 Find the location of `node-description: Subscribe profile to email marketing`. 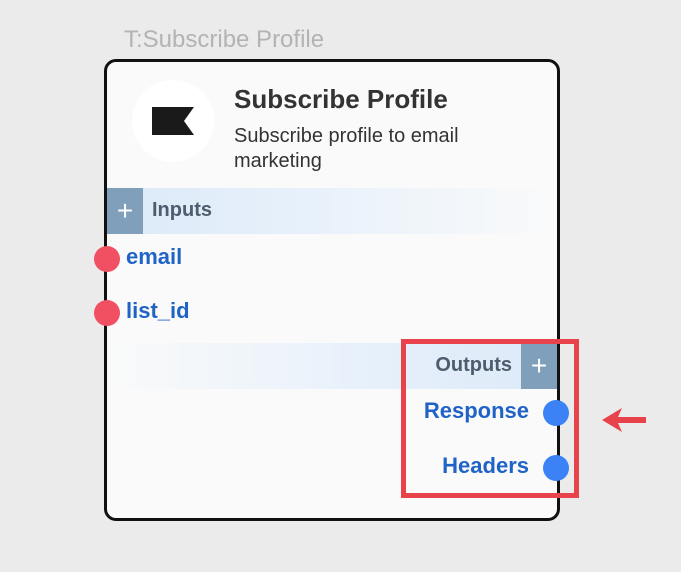

node-description: Subscribe profile to email marketing is located at coordinates (346, 148).